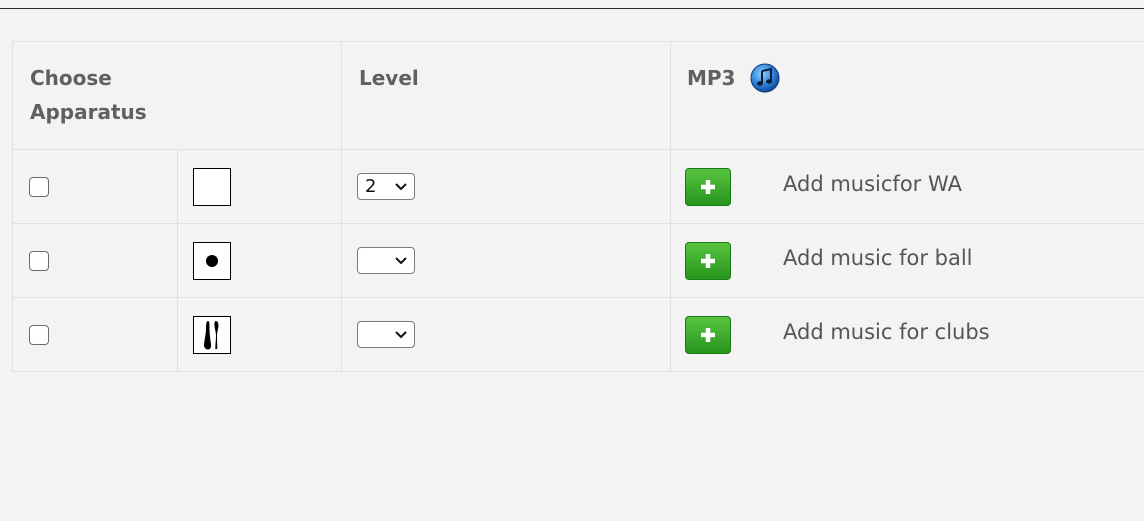  Describe the element at coordinates (765, 77) in the screenshot. I see `itunes-music-icon` at that location.